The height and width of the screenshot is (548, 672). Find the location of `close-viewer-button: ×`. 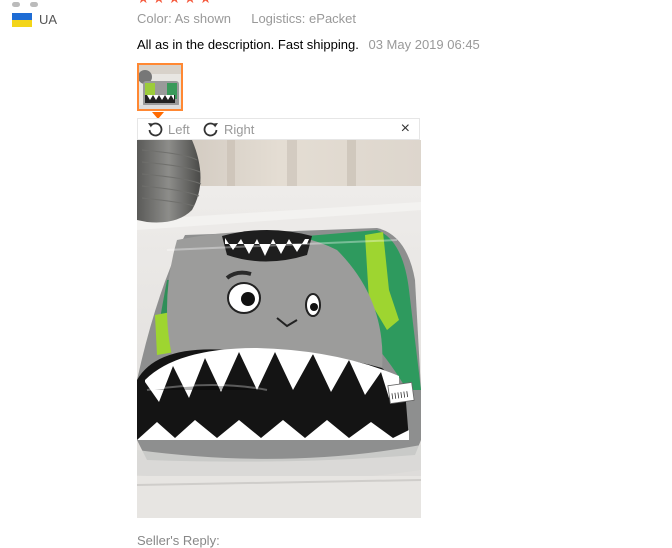

close-viewer-button: × is located at coordinates (405, 129).